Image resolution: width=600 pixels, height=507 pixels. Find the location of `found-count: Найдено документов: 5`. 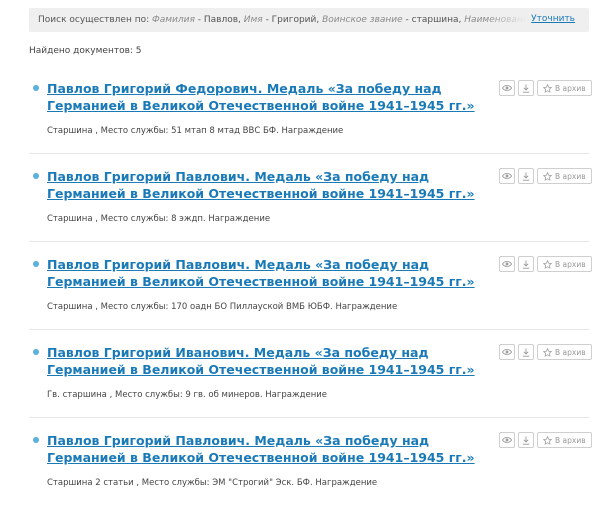

found-count: Найдено документов: 5 is located at coordinates (85, 51).